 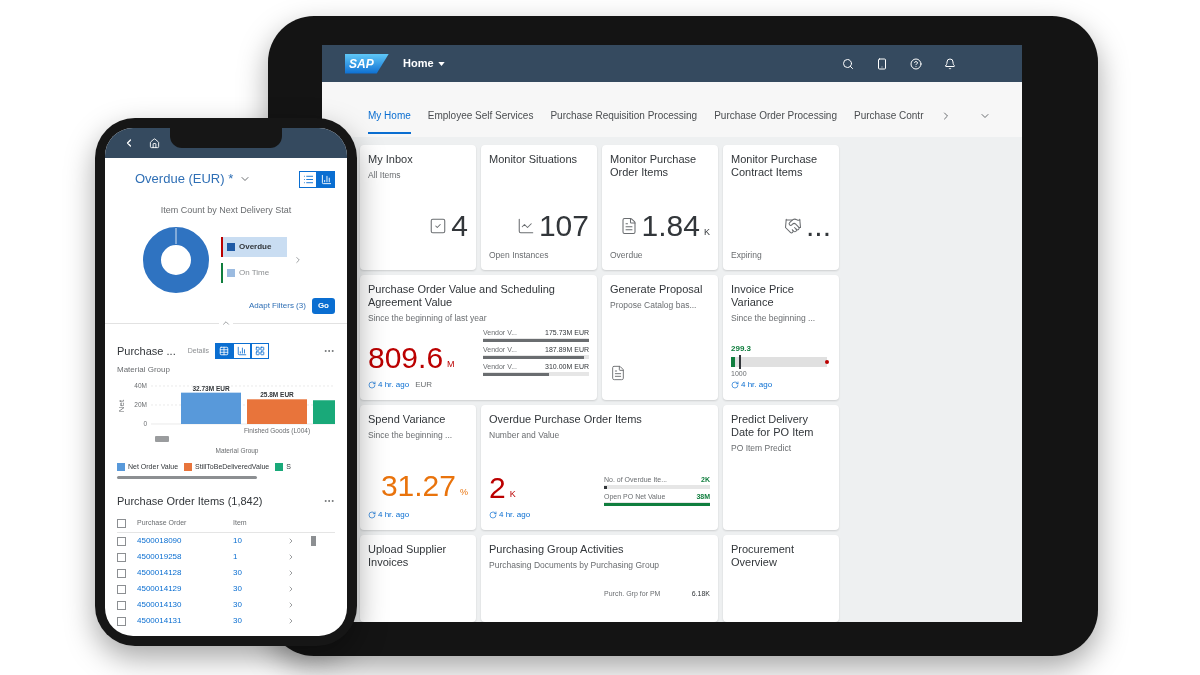 I want to click on kpi-unit: K, so click(x=707, y=232).